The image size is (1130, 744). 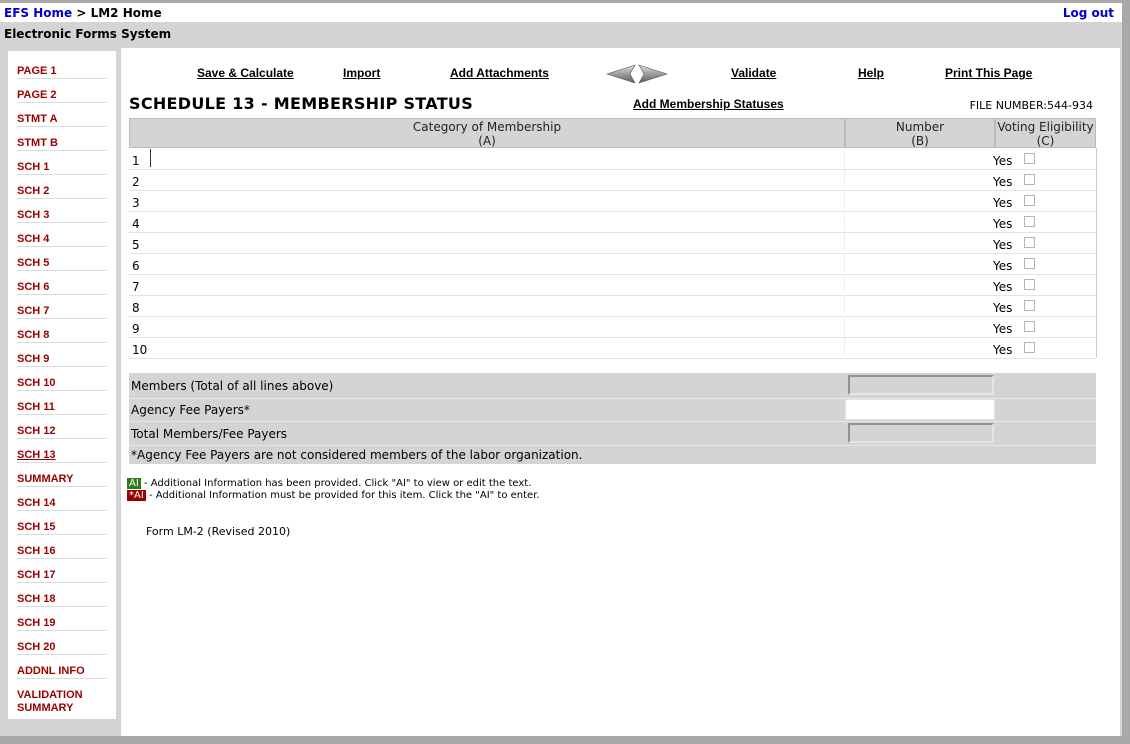 What do you see at coordinates (62, 552) in the screenshot?
I see `sidebar-item-sch-16: SCH 16` at bounding box center [62, 552].